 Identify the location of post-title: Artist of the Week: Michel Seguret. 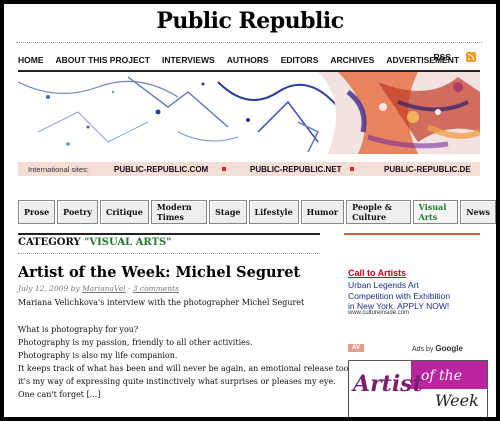
(159, 272).